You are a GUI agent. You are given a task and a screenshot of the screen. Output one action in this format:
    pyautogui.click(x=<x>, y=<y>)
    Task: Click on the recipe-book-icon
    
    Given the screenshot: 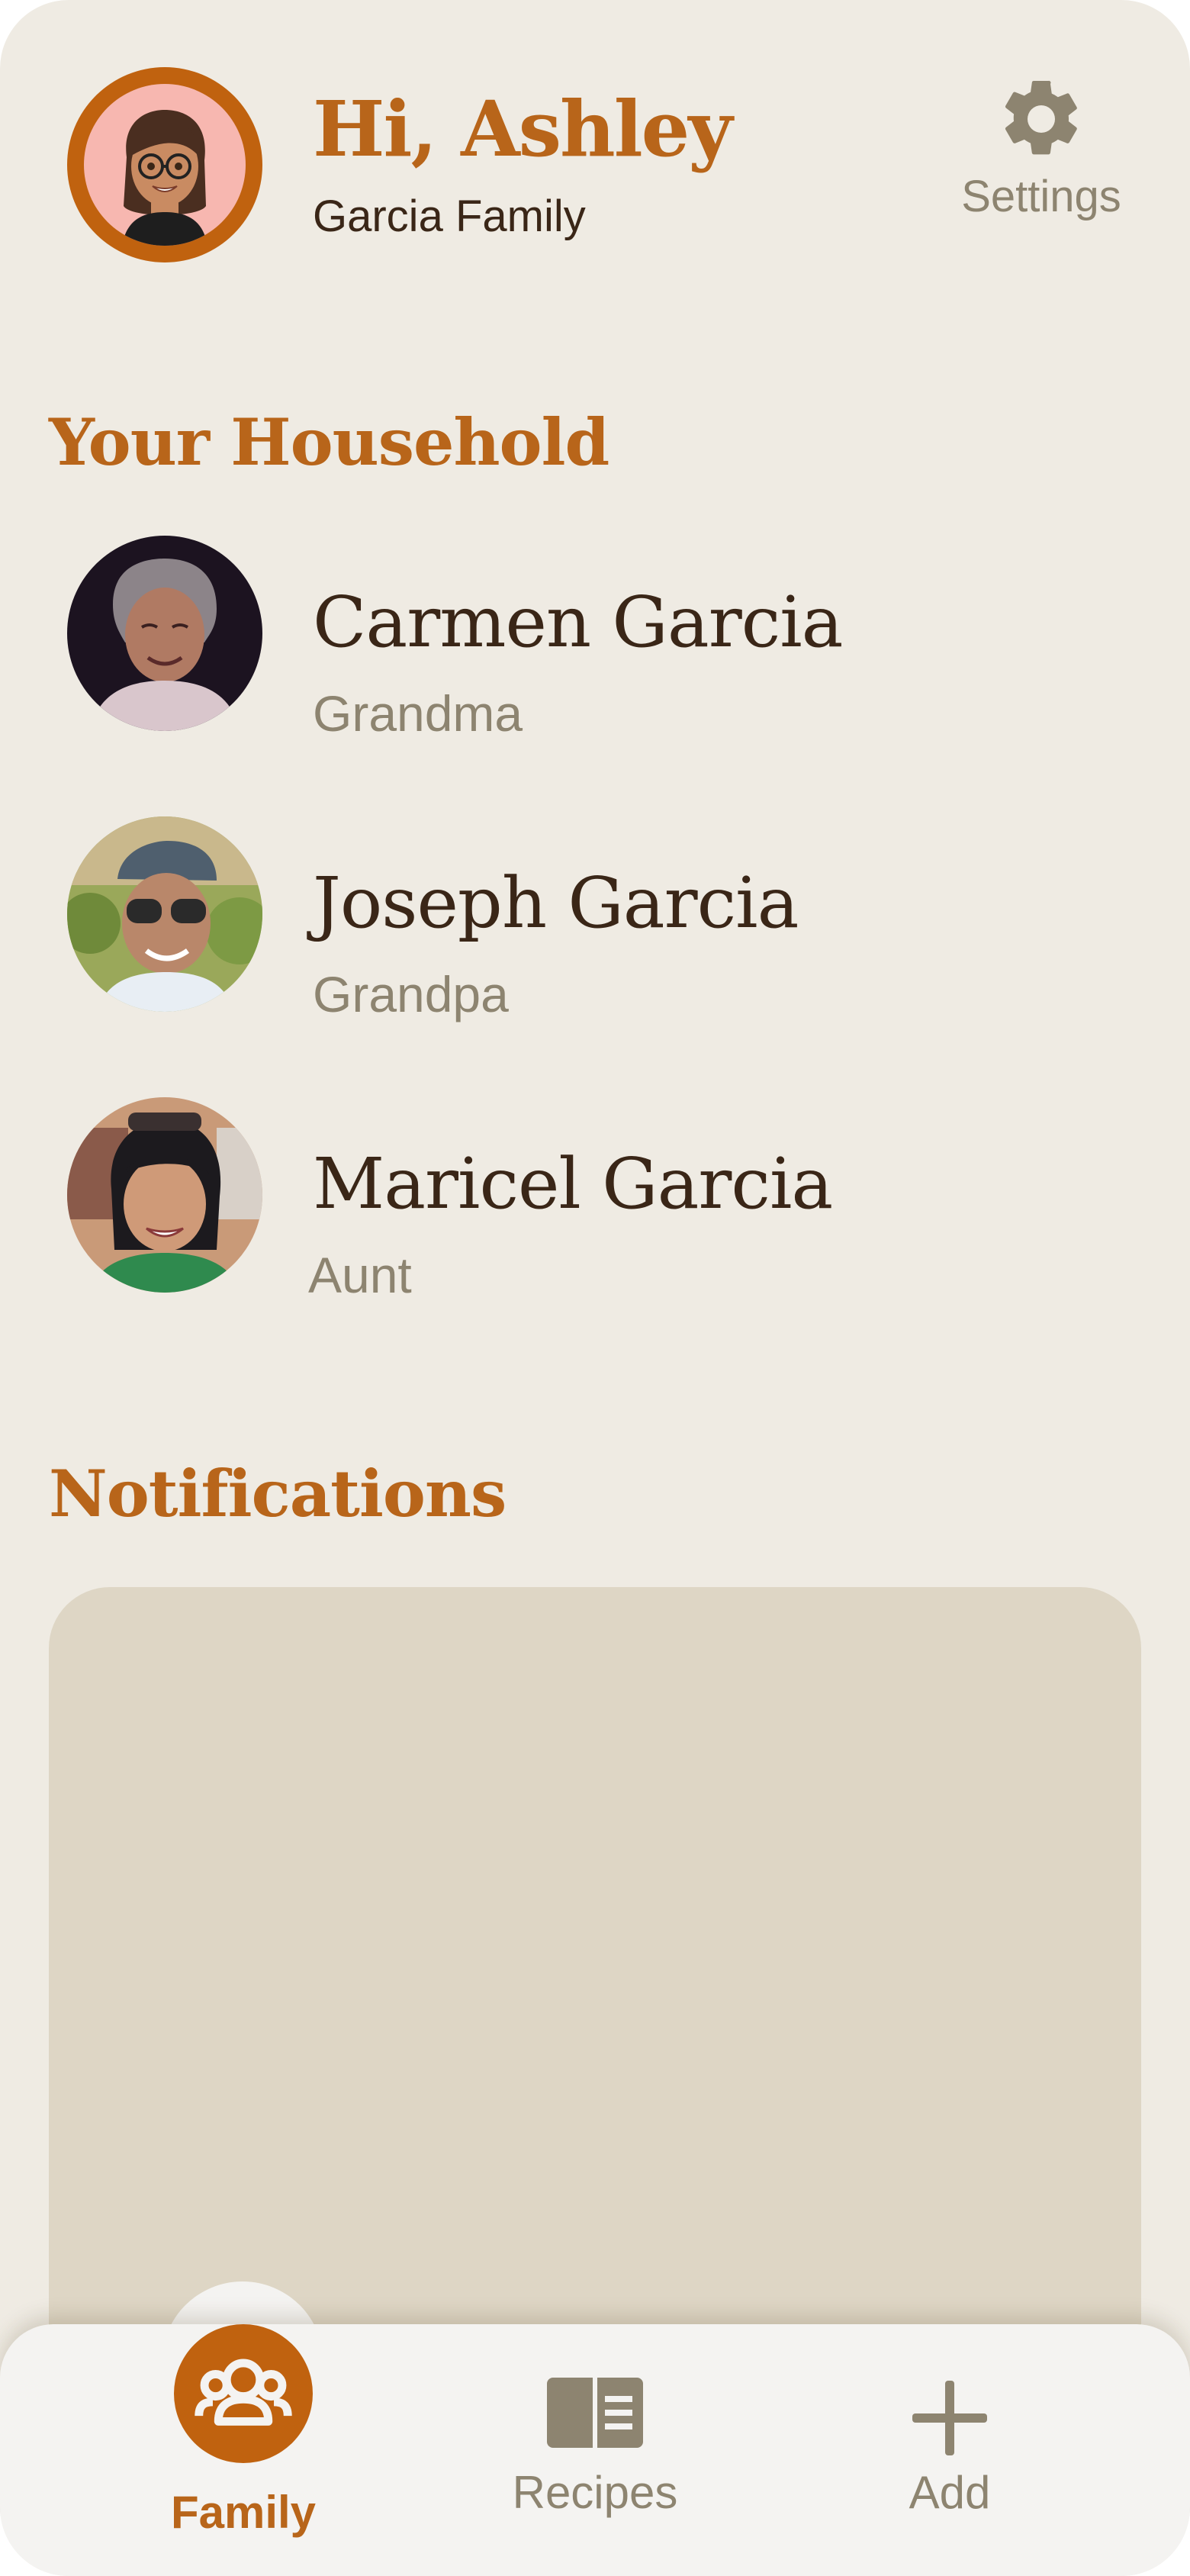 What is the action you would take?
    pyautogui.click(x=595, y=2413)
    